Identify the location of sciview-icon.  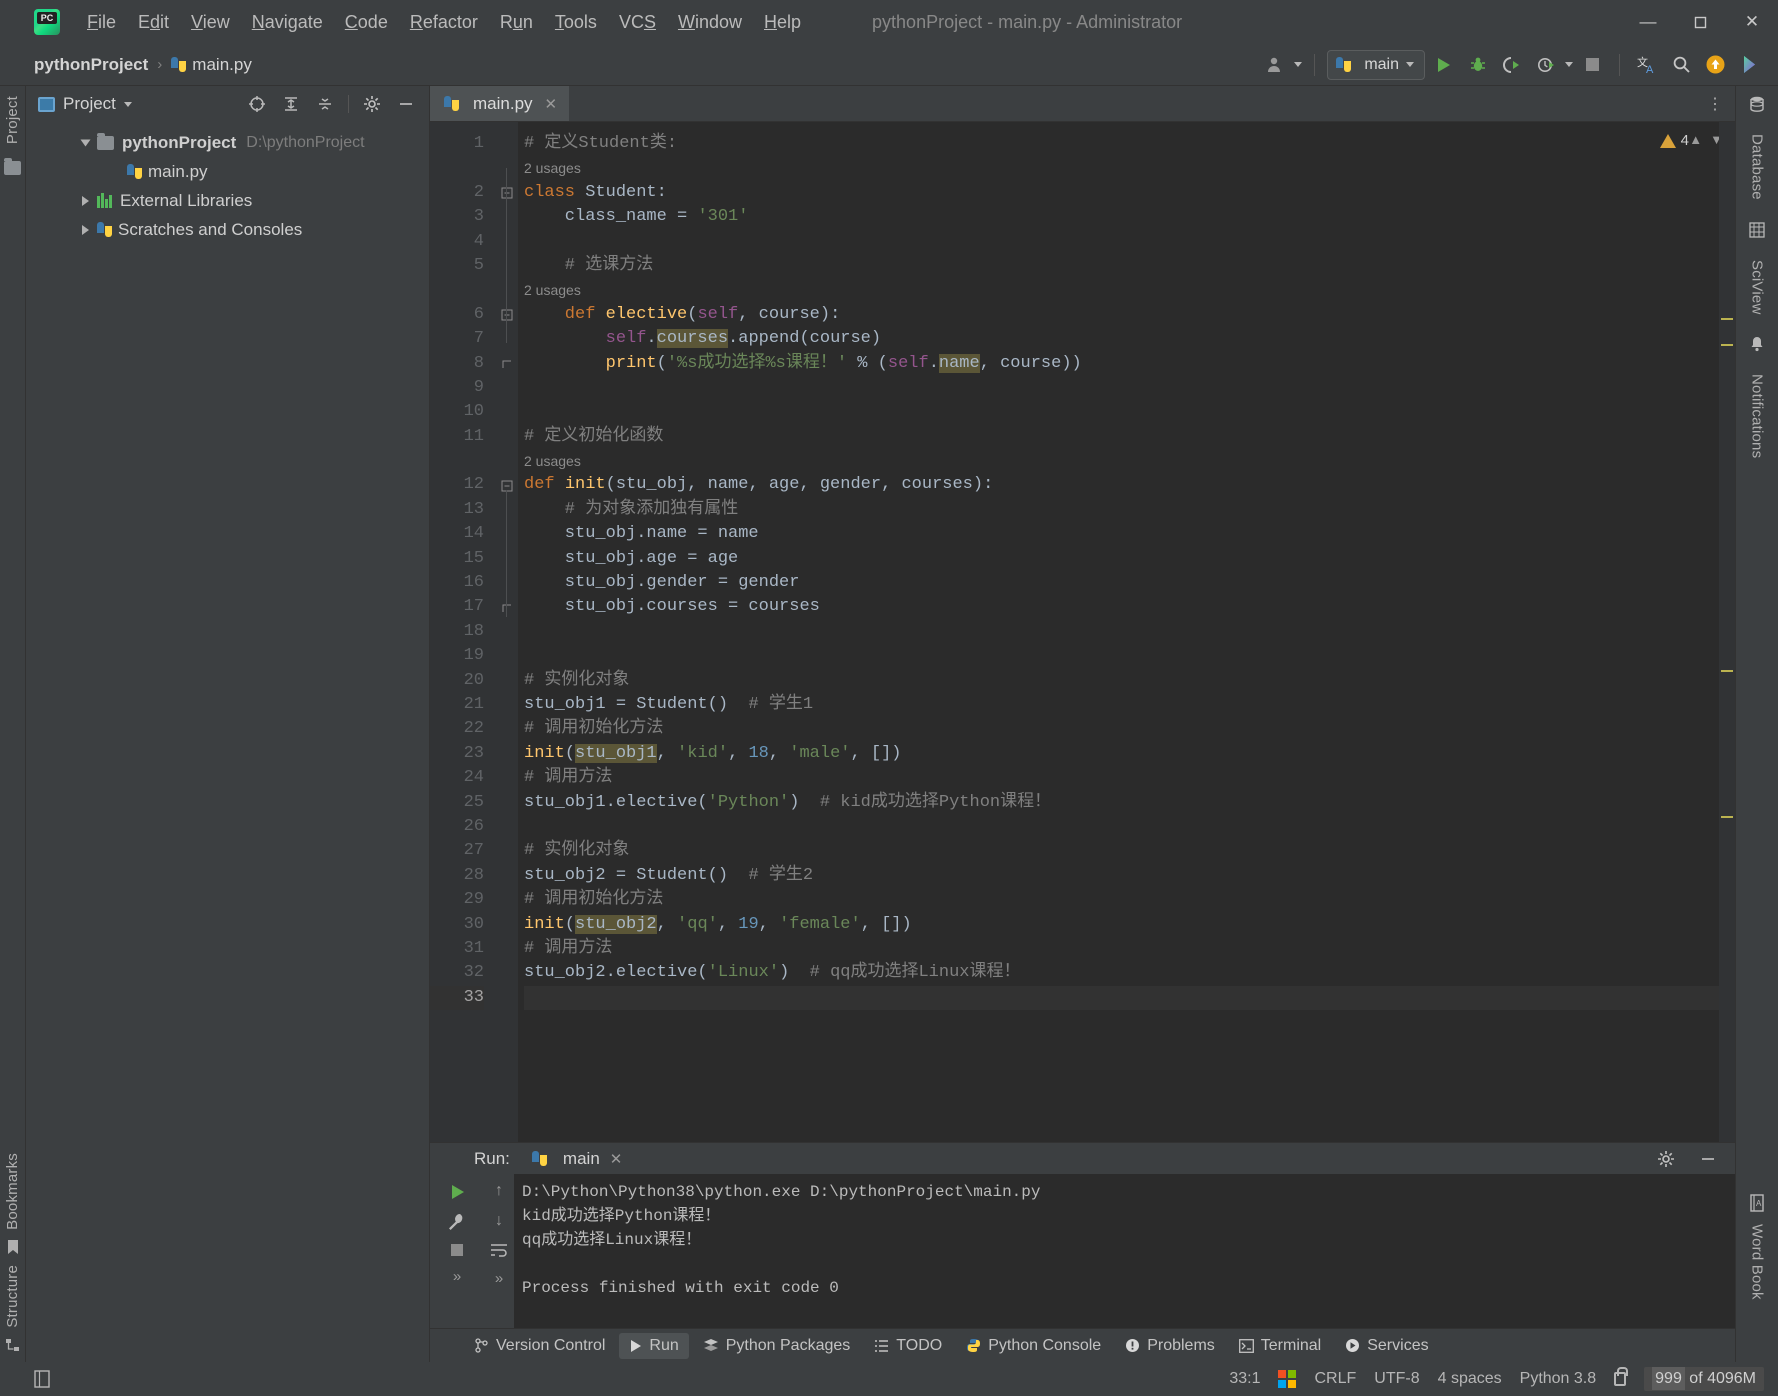
(1757, 230).